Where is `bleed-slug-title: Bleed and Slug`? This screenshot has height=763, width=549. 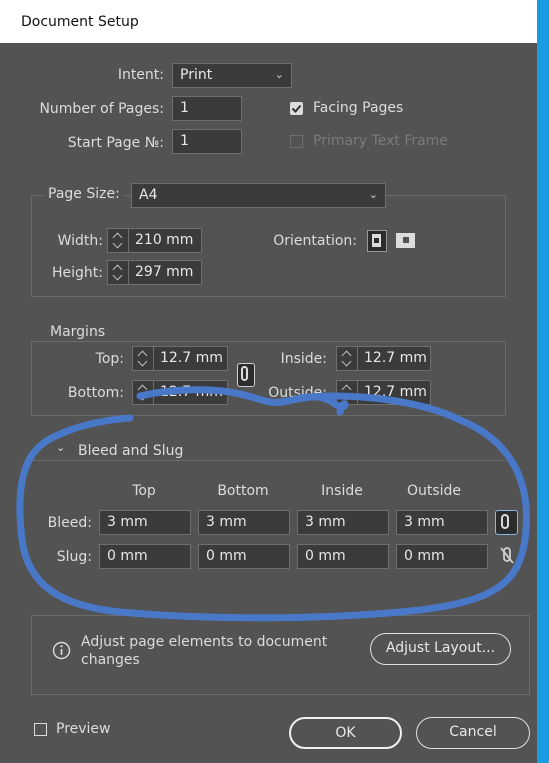
bleed-slug-title: Bleed and Slug is located at coordinates (131, 451).